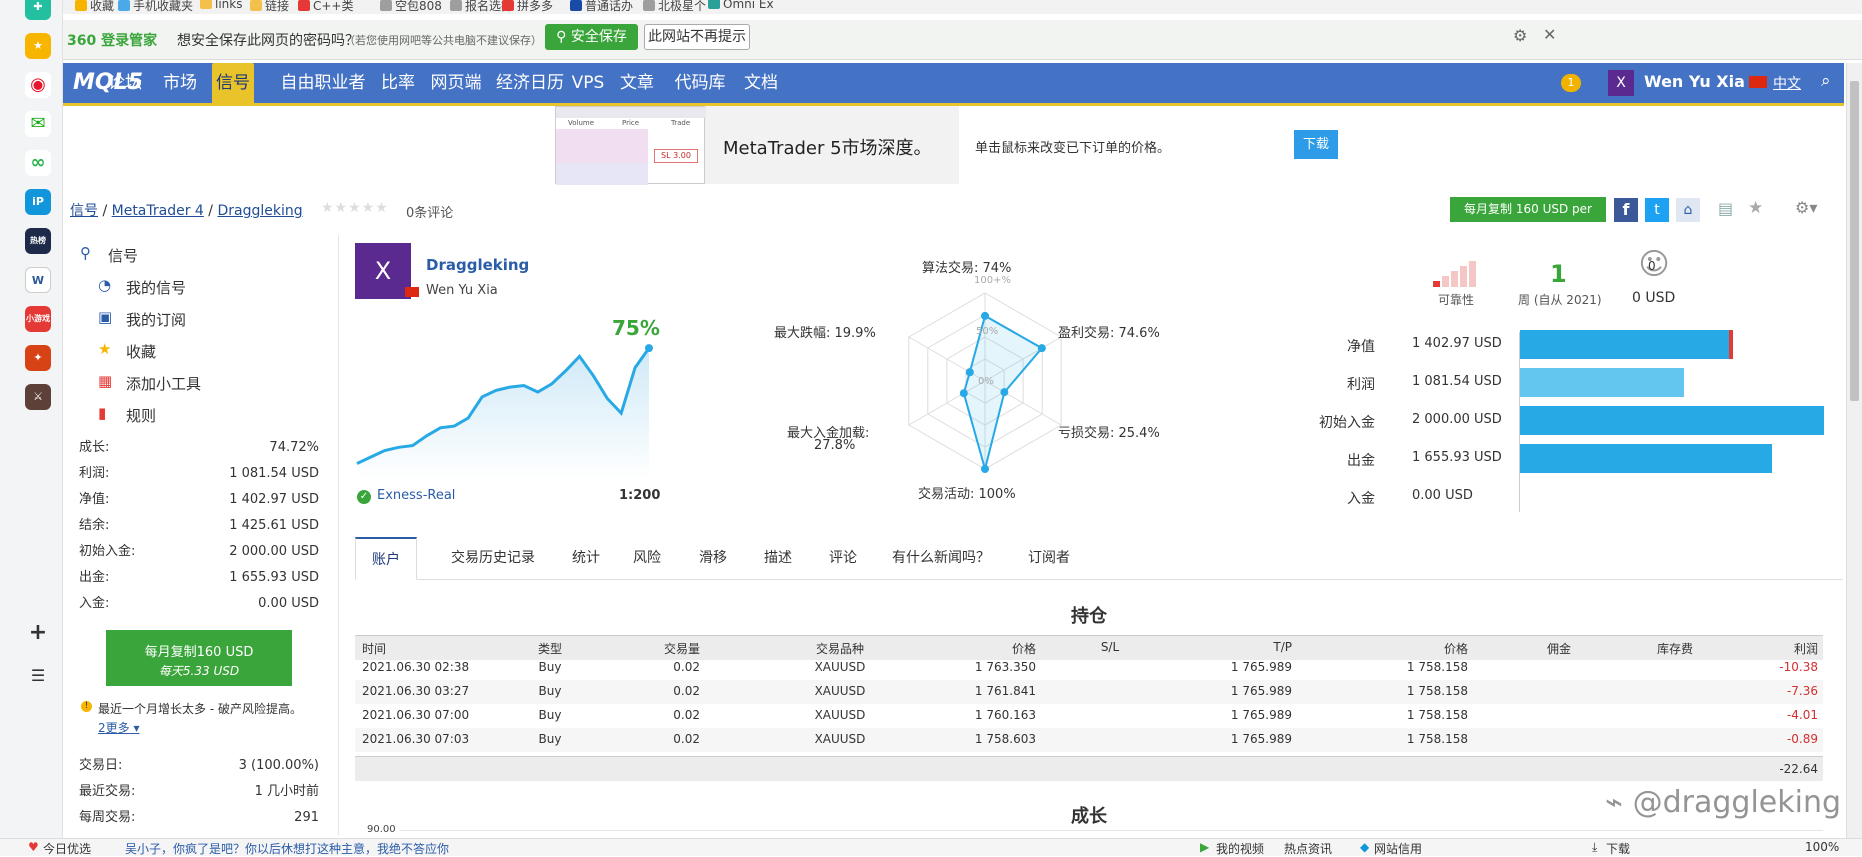 This screenshot has height=857, width=1862. I want to click on camera-watermark-icon: ⌁, so click(1619, 802).